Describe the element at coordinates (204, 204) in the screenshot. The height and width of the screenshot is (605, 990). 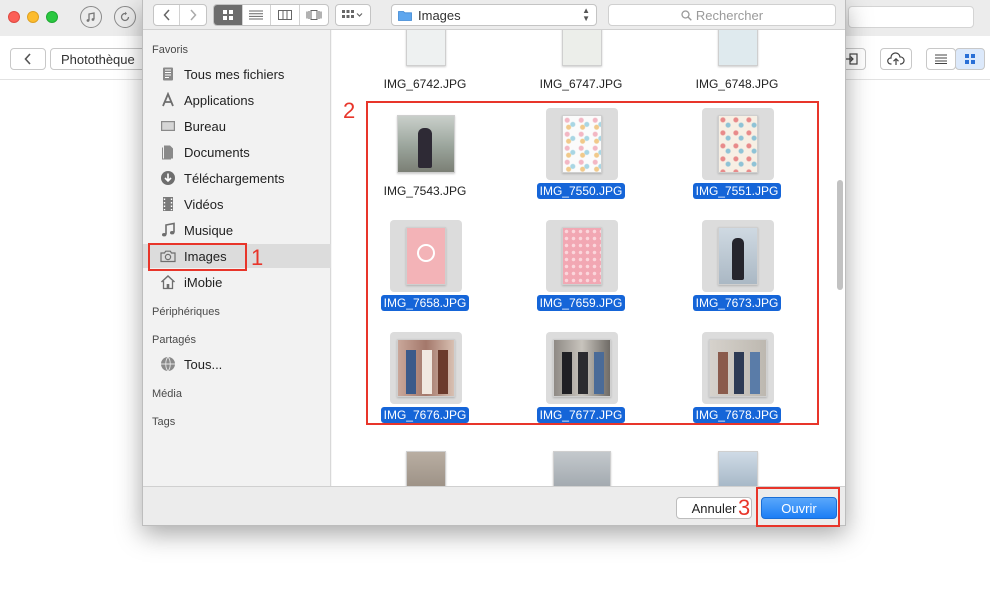
I see `sidebar-item-label: Vidéos` at that location.